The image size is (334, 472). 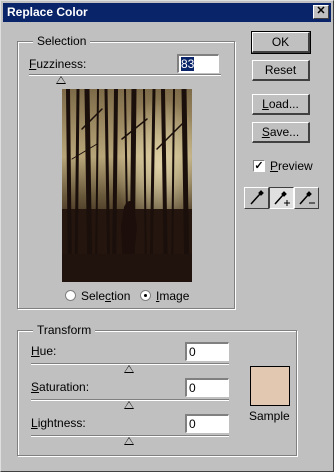 I want to click on preview-checkbox: ✓, so click(x=259, y=166).